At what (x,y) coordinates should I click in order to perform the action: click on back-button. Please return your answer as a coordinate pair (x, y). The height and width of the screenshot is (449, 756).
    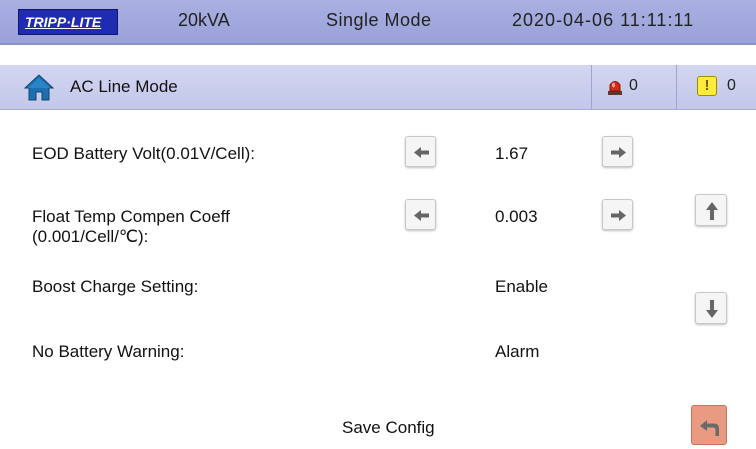
    Looking at the image, I should click on (709, 425).